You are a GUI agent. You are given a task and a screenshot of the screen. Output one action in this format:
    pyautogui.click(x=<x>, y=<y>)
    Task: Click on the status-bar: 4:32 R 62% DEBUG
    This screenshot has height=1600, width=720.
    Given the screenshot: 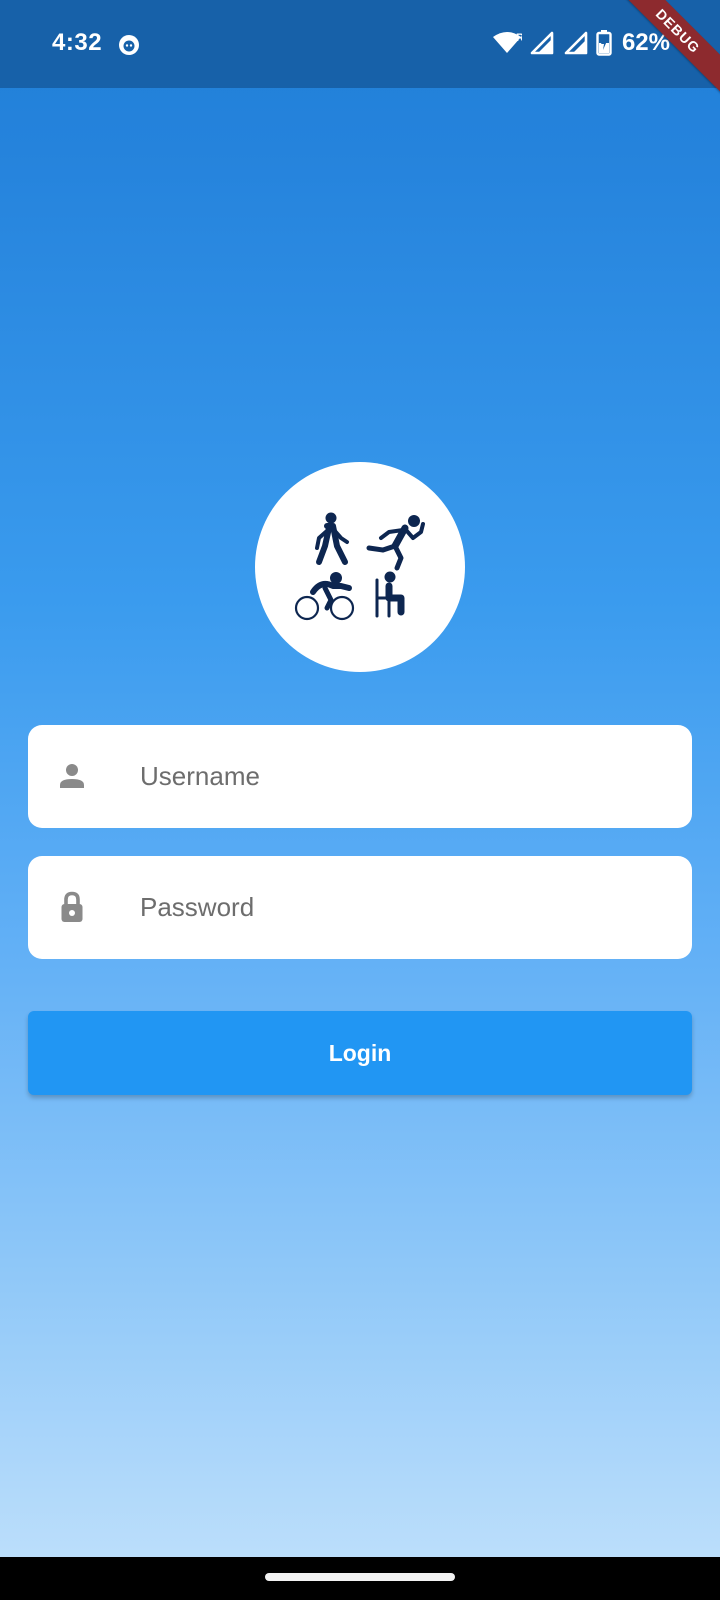 What is the action you would take?
    pyautogui.click(x=360, y=55)
    